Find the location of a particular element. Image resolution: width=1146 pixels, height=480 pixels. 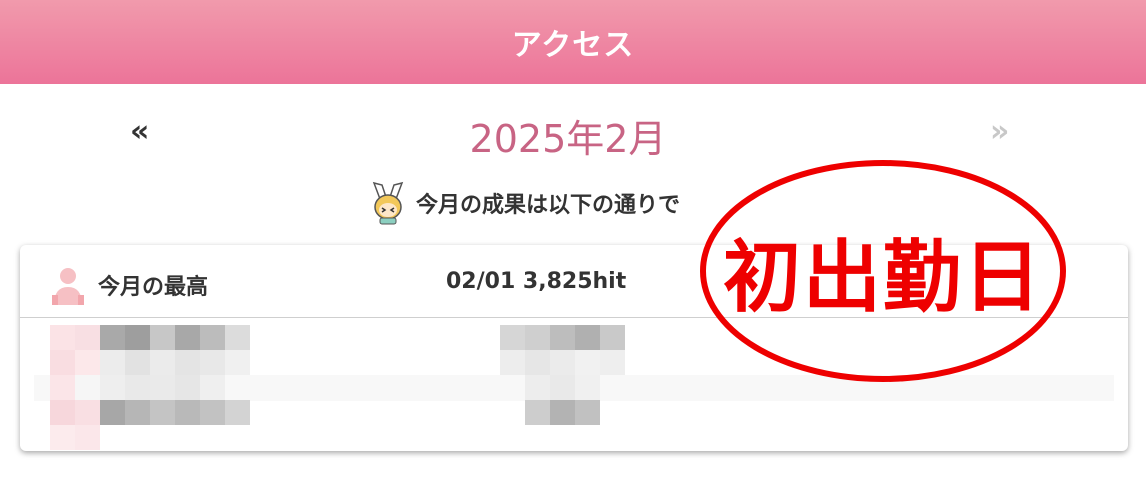

next-month-button: » is located at coordinates (999, 131).